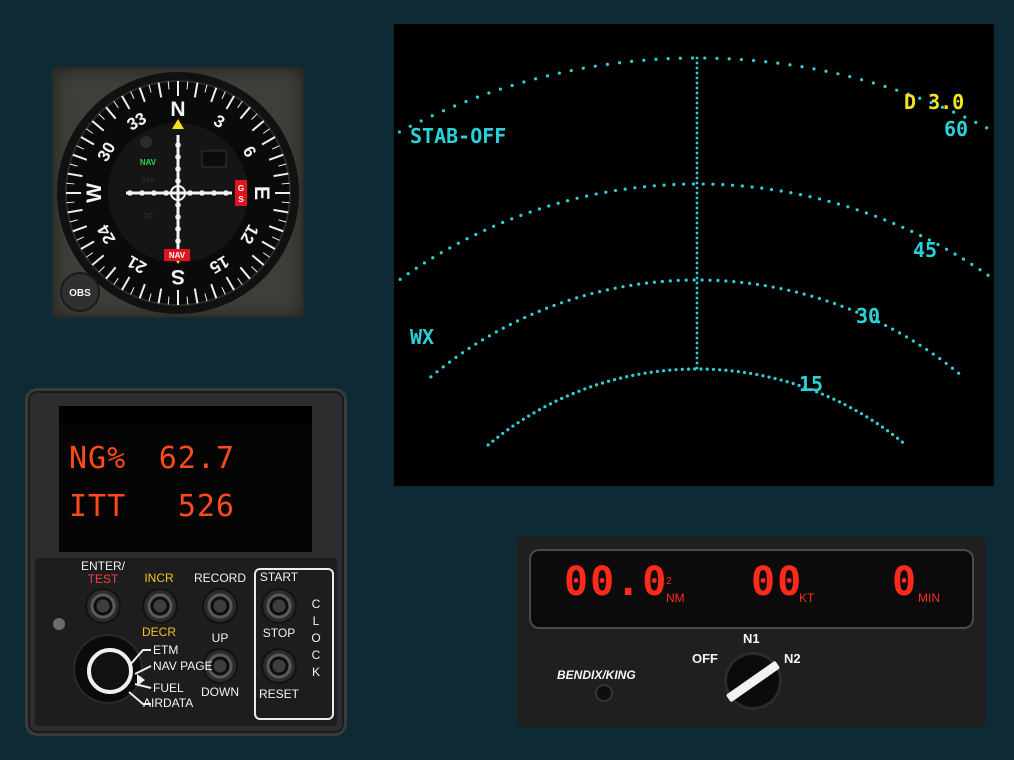 The width and height of the screenshot is (1014, 760). I want to click on mode-selector-knob, so click(753, 681).